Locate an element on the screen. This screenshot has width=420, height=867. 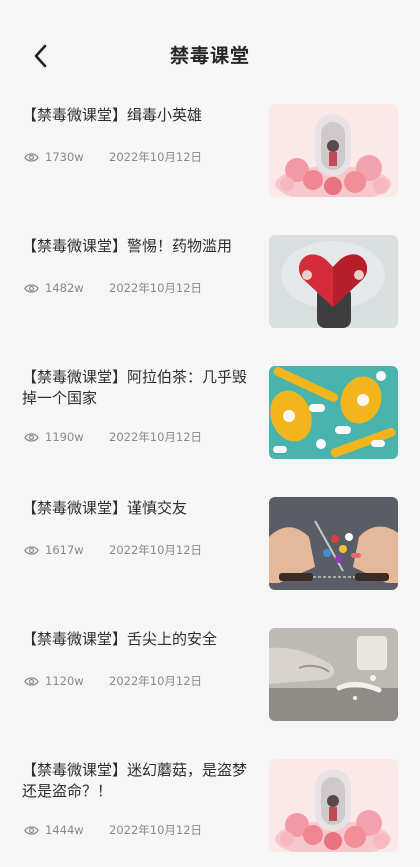
item-meta: 1617w 2022年10月12日 is located at coordinates (113, 550).